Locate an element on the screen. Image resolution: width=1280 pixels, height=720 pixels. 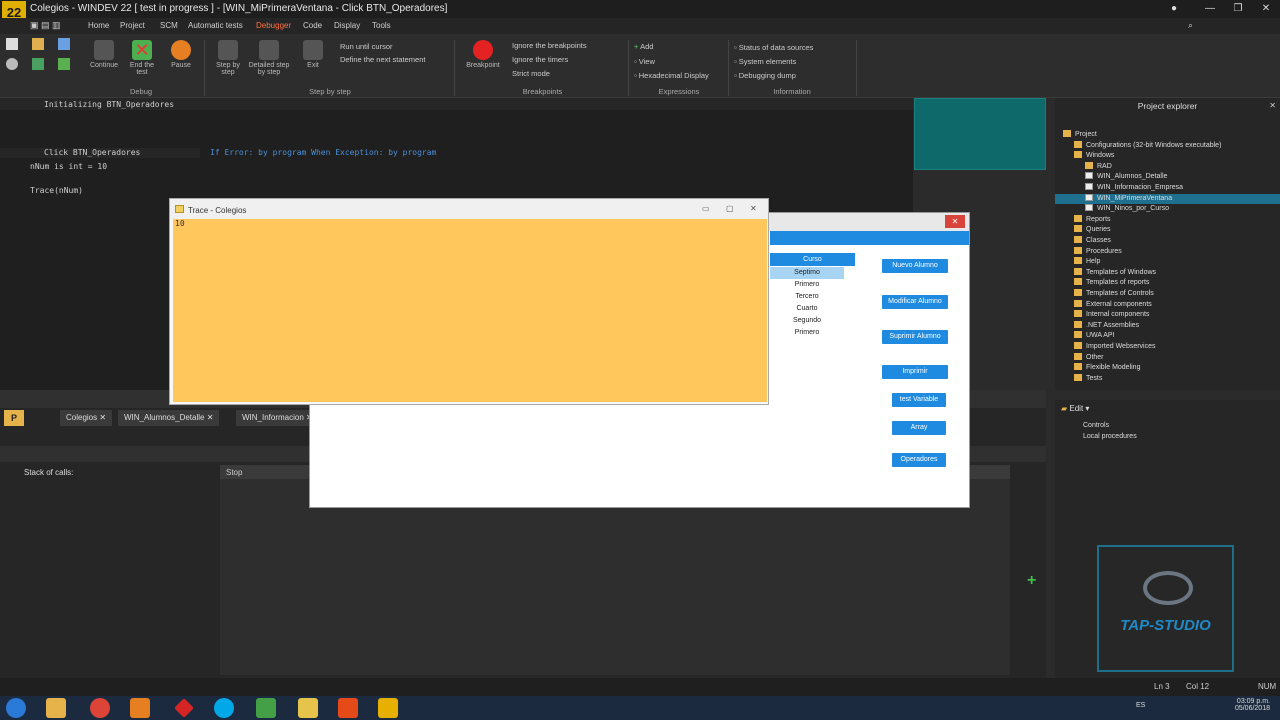
tree-item: .NET Assemblies is located at coordinates (1106, 325).